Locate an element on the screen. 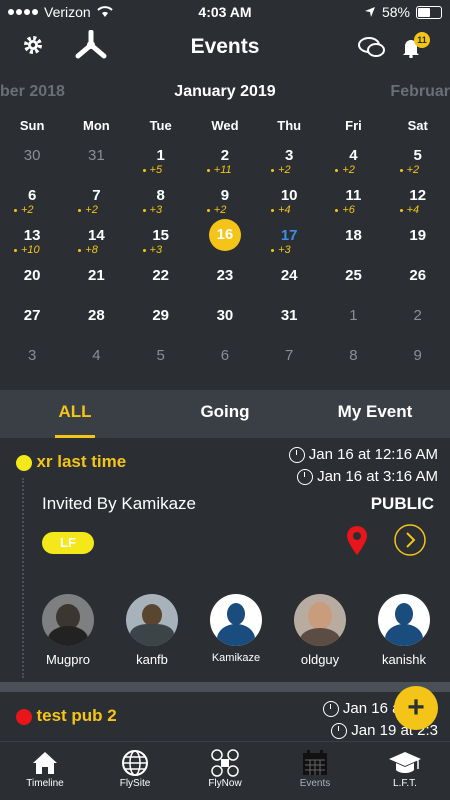 This screenshot has height=800, width=450. calendar-day: 9 +2 is located at coordinates (225, 203).